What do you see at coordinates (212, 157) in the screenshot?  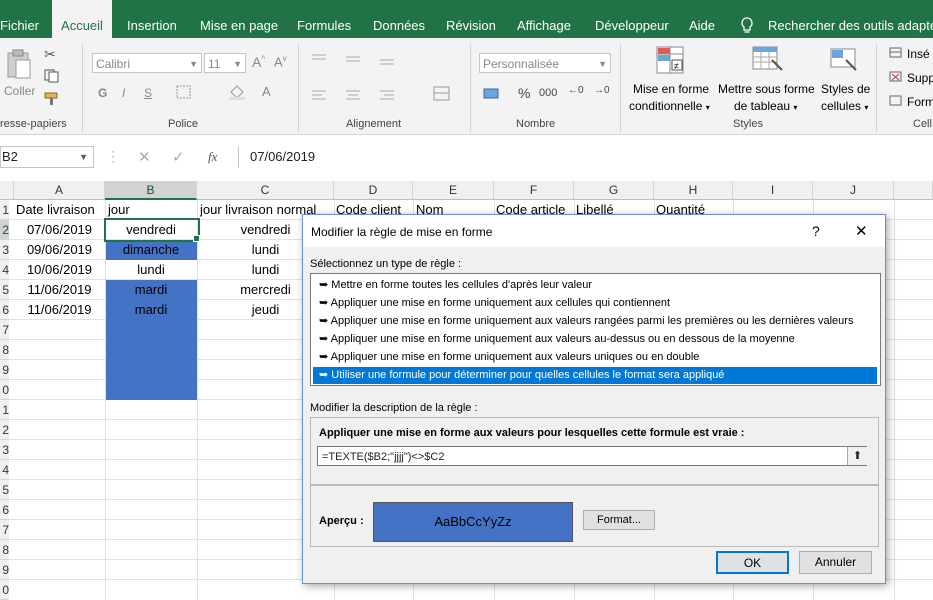 I see `insert-function-icon: fx` at bounding box center [212, 157].